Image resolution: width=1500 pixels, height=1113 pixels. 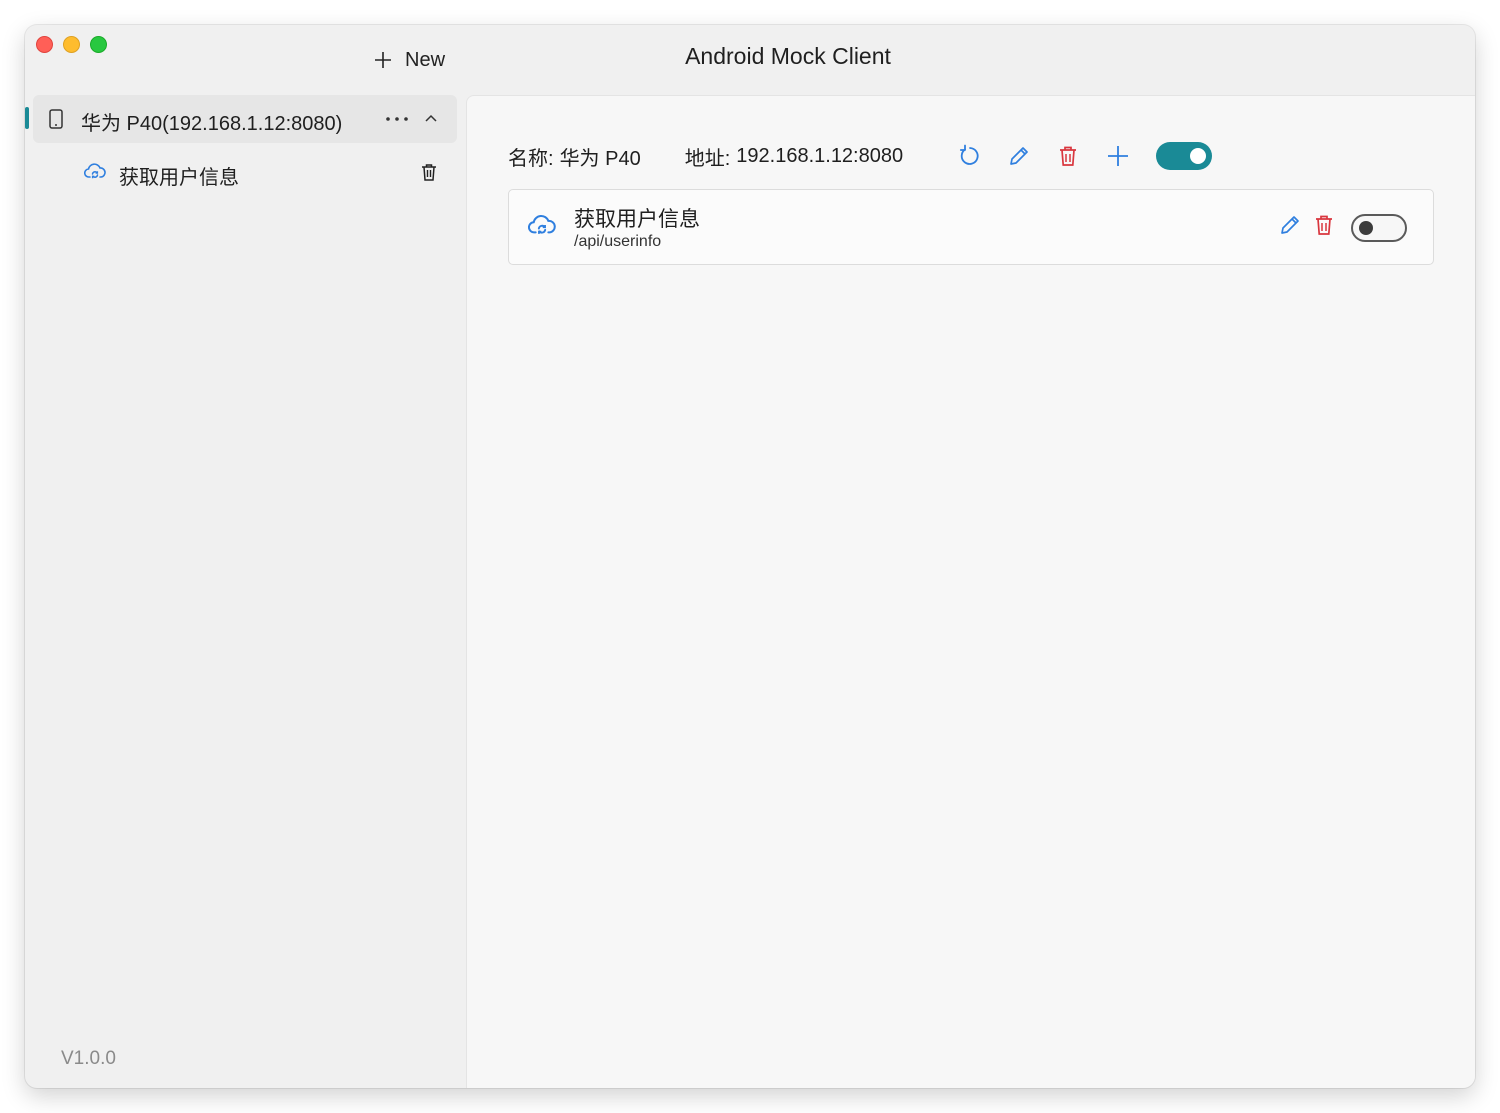 What do you see at coordinates (971, 227) in the screenshot?
I see `api-card: 获取用户信息 /api/userinfo` at bounding box center [971, 227].